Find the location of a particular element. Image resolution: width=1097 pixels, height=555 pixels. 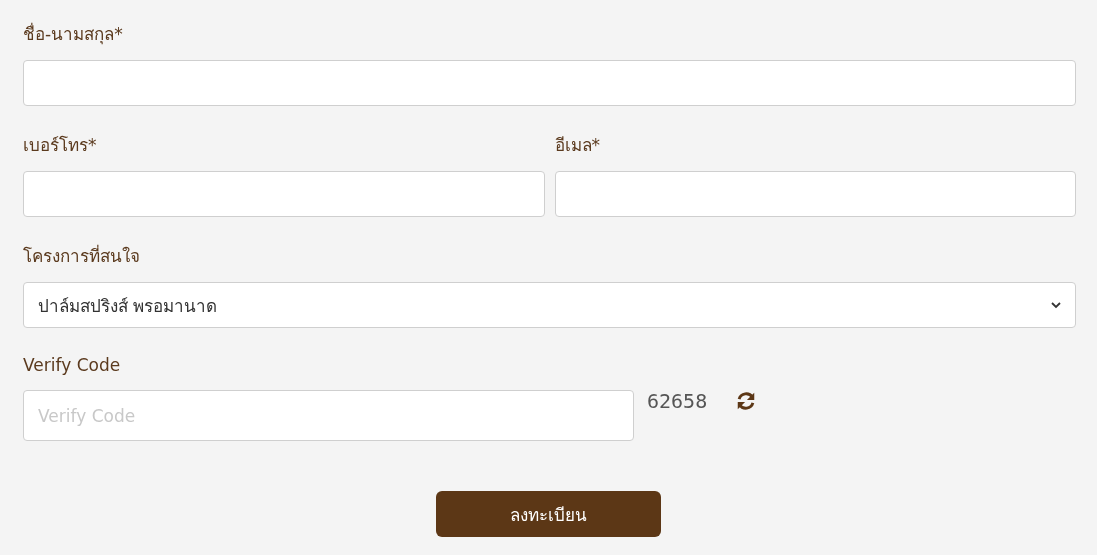

field-label: โครงการที่สนใจ is located at coordinates (82, 255).